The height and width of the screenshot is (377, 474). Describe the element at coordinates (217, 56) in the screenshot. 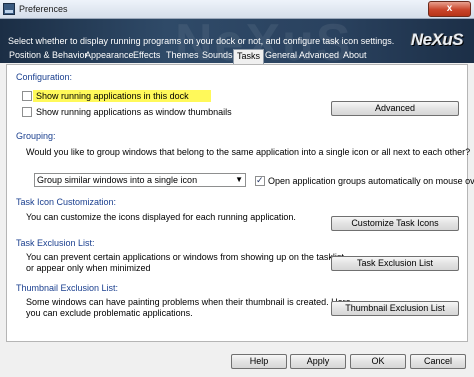

I see `tab-sounds: Sounds` at that location.